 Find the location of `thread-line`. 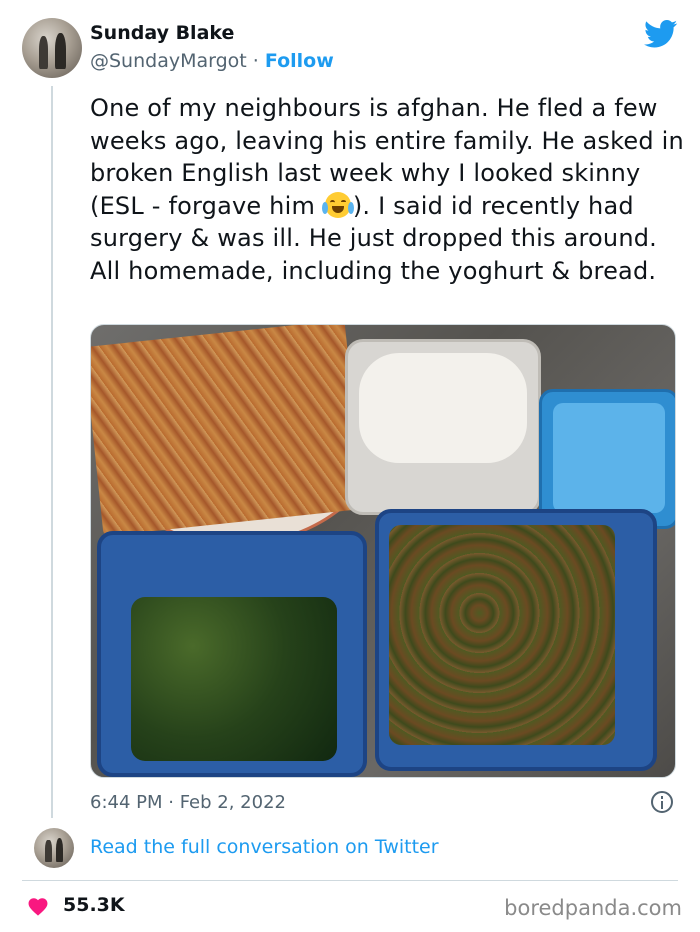

thread-line is located at coordinates (52, 452).